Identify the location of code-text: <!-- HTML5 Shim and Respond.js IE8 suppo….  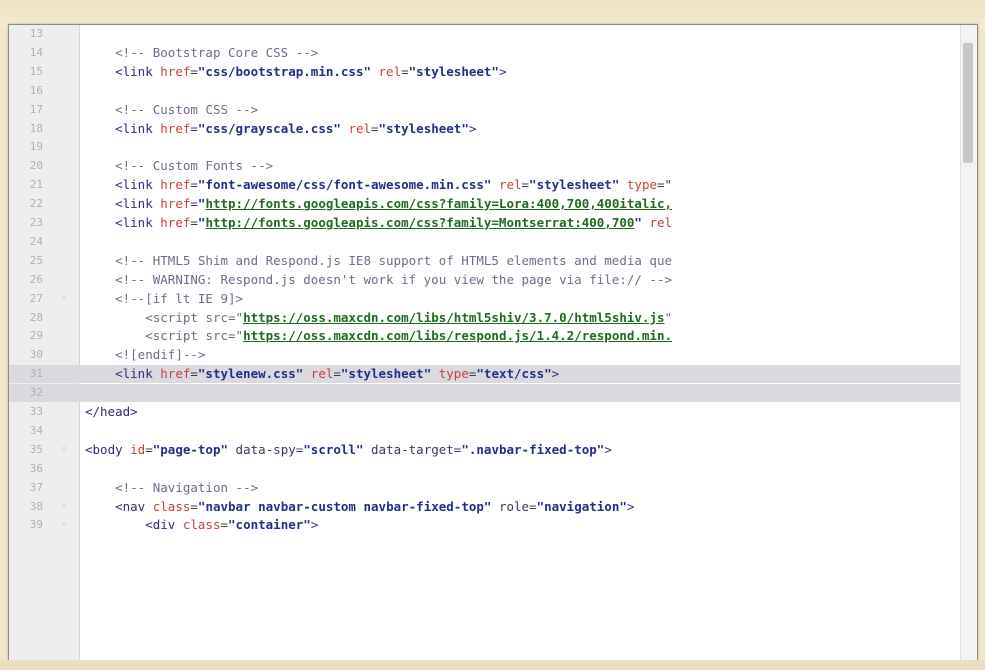
(378, 261).